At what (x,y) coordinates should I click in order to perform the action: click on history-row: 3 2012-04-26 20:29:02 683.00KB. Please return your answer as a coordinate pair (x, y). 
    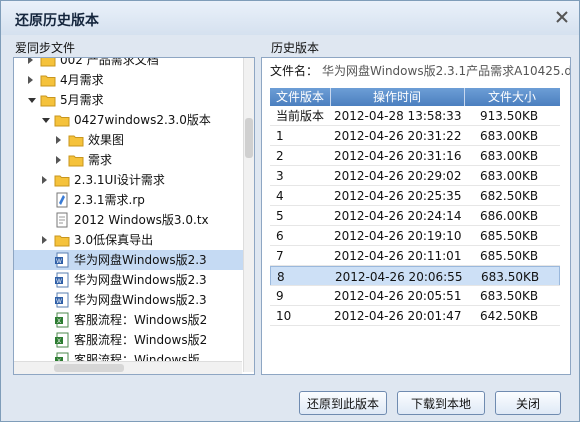
    Looking at the image, I should click on (415, 176).